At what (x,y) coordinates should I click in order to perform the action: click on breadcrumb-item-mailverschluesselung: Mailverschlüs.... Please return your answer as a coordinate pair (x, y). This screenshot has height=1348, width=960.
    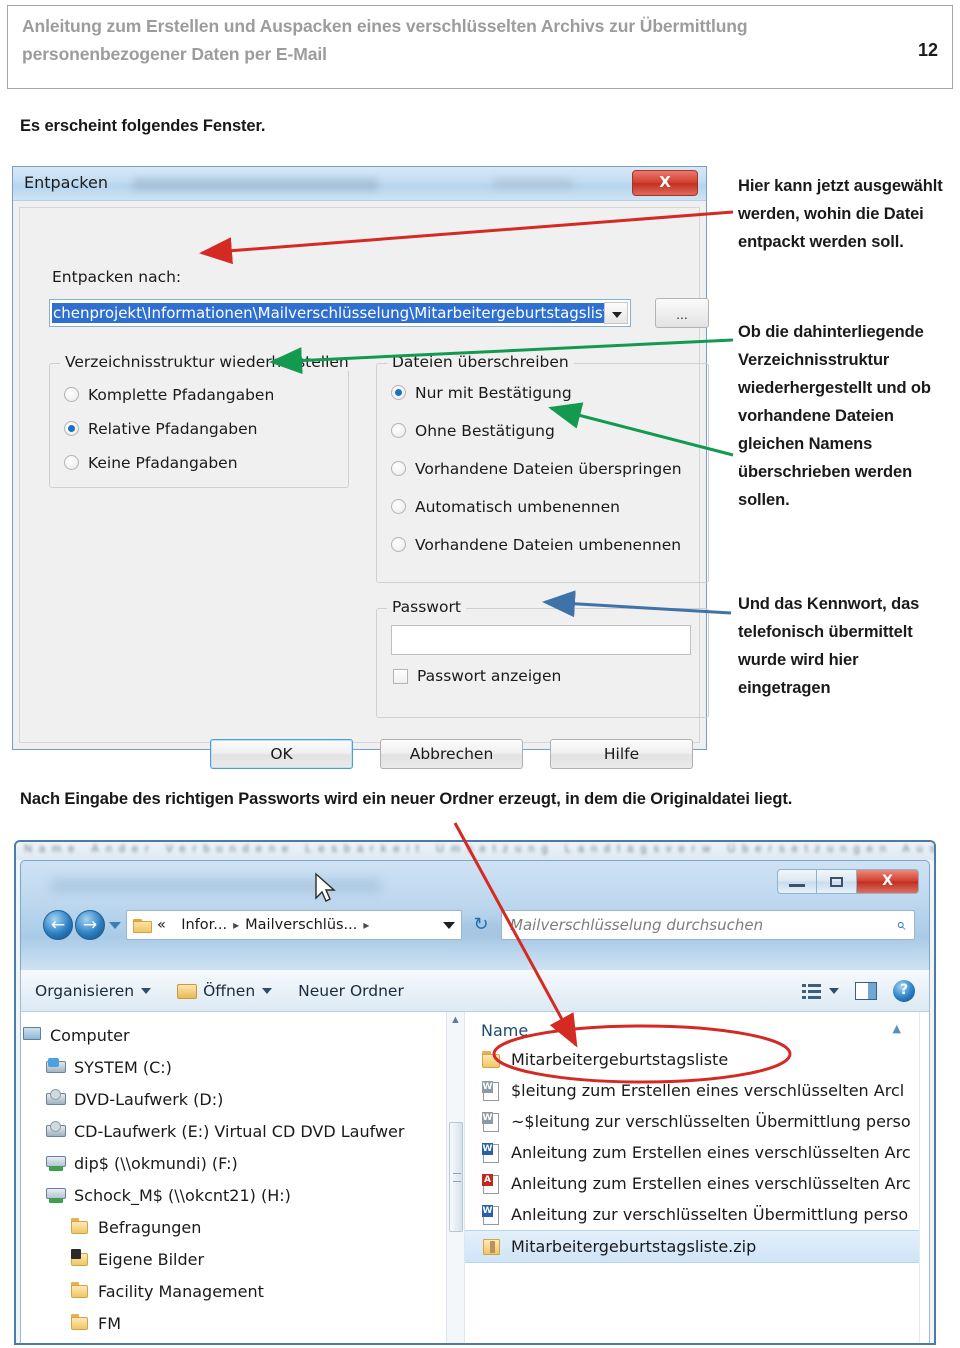
    Looking at the image, I should click on (301, 925).